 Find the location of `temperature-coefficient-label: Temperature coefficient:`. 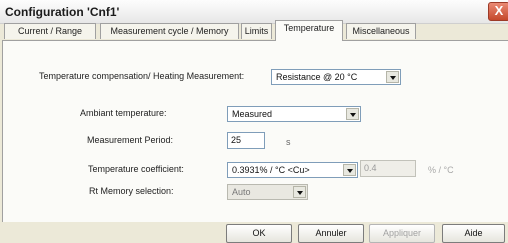

temperature-coefficient-label: Temperature coefficient: is located at coordinates (136, 169).